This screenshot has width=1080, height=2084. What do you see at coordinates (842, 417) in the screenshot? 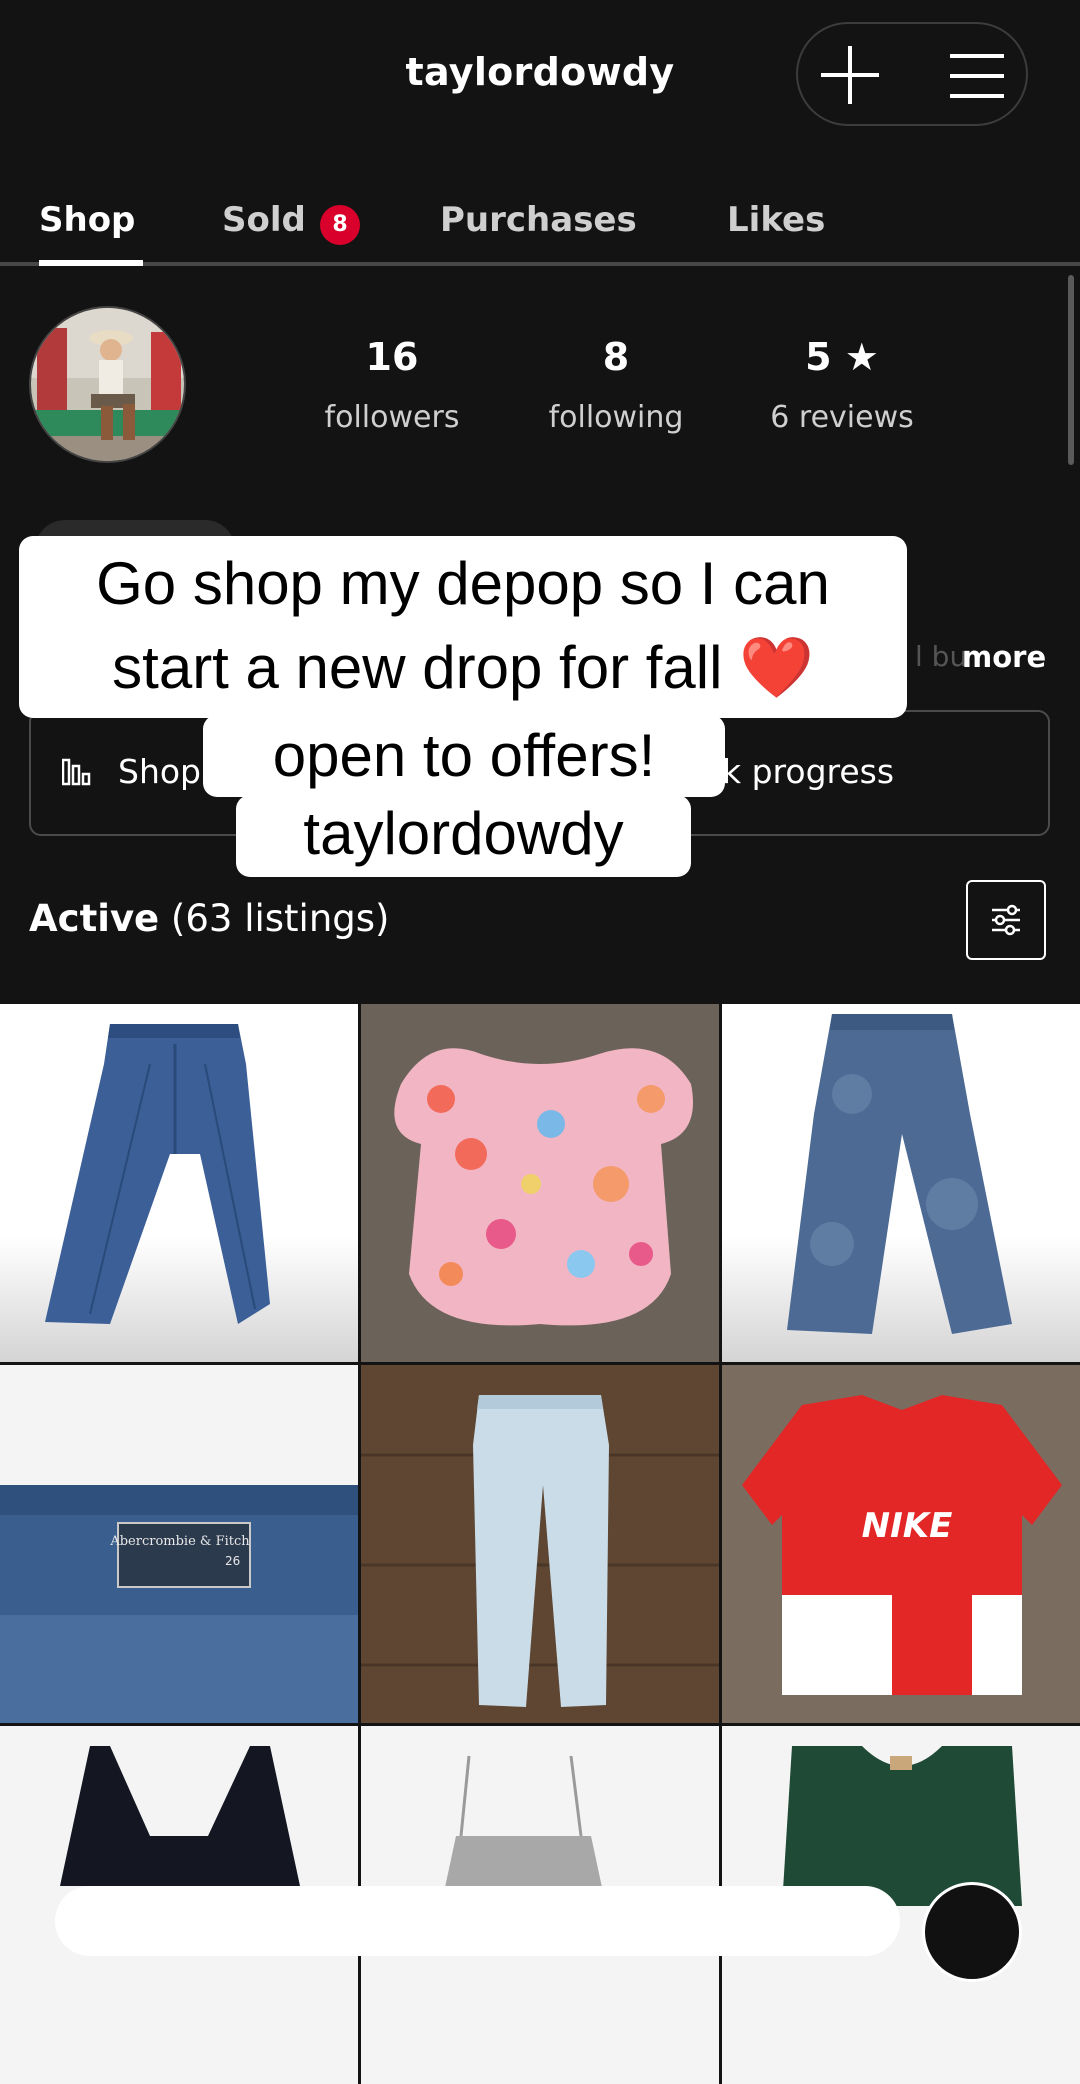
I see `reviews-label: 6 reviews` at bounding box center [842, 417].